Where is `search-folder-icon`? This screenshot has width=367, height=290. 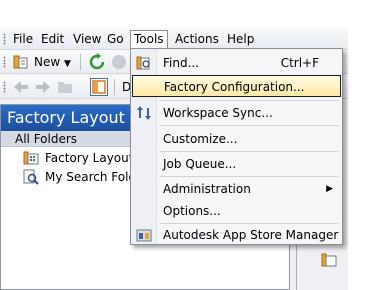 search-folder-icon is located at coordinates (31, 177).